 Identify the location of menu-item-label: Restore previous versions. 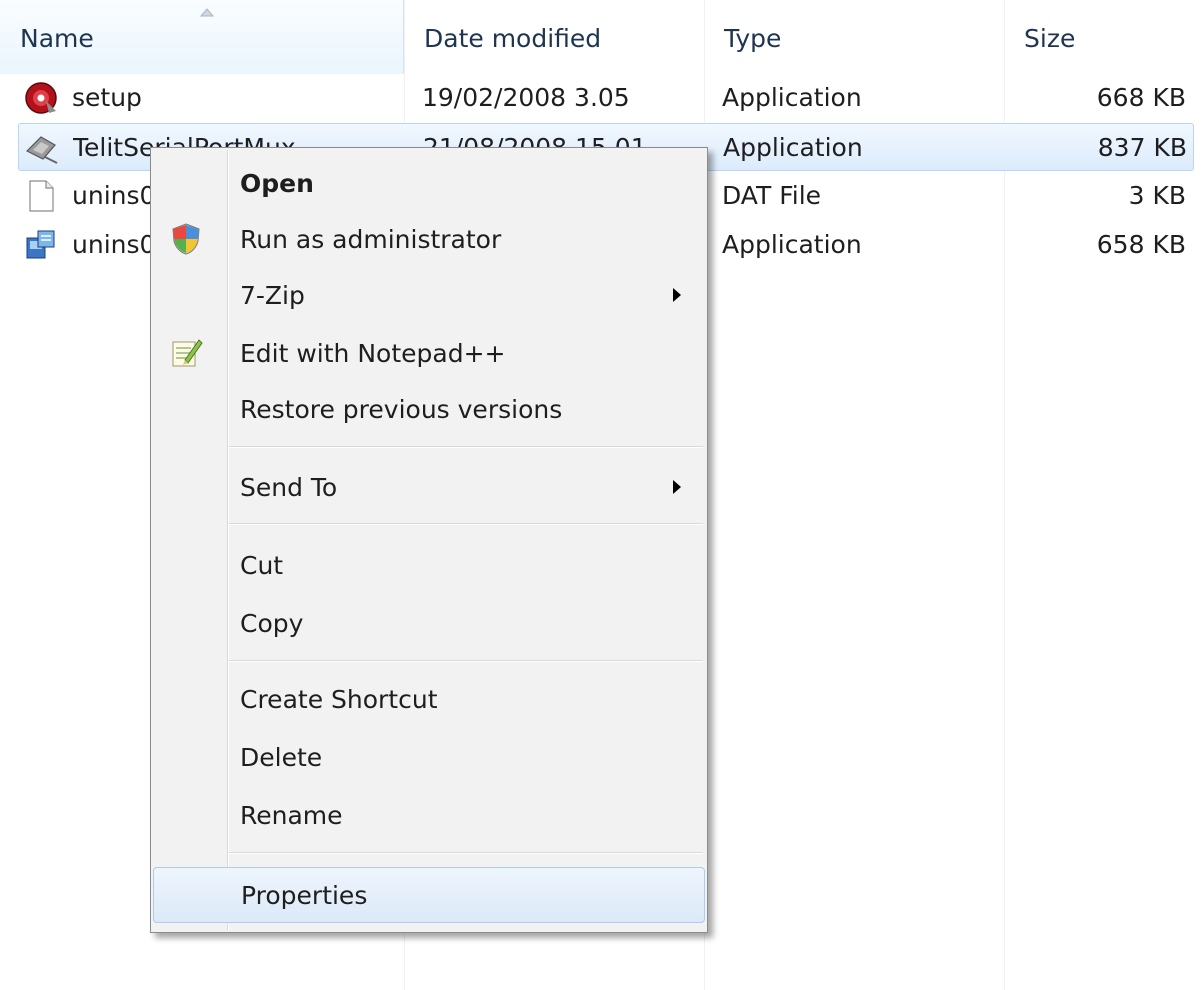
(401, 409).